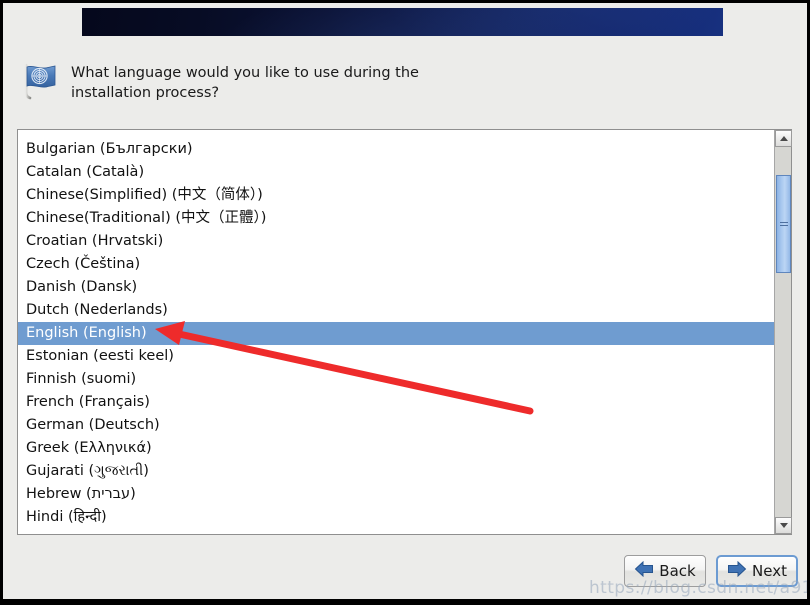 The height and width of the screenshot is (605, 810). Describe the element at coordinates (396, 149) in the screenshot. I see `language-list-item: Bulgarian (Български)` at that location.